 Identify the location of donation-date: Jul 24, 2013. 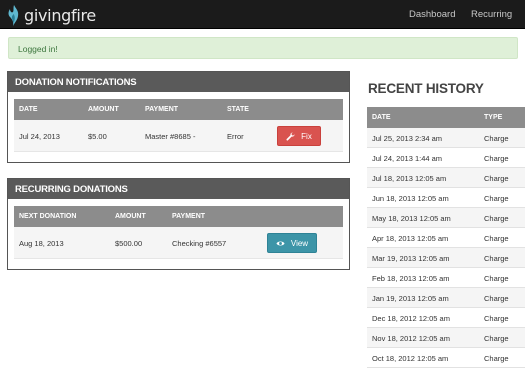
(39, 136).